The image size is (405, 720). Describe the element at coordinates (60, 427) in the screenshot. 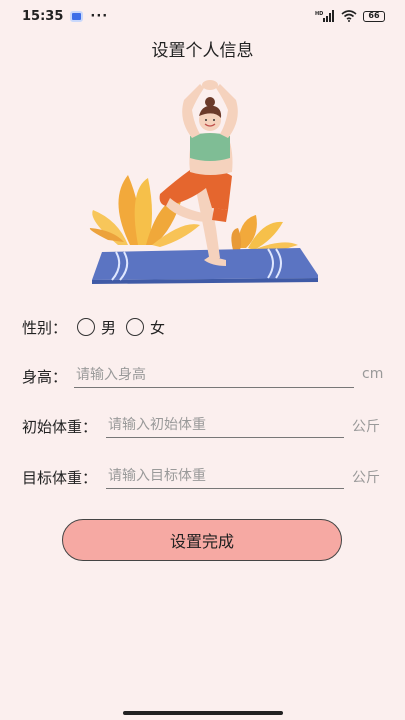

I see `initial-weight-label: 初始体重：` at that location.